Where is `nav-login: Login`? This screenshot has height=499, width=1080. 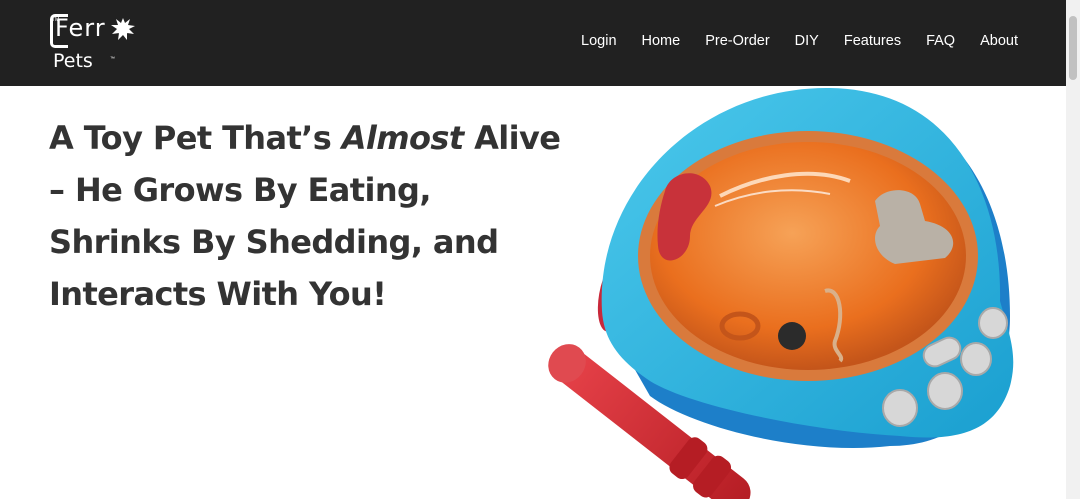 nav-login: Login is located at coordinates (599, 41).